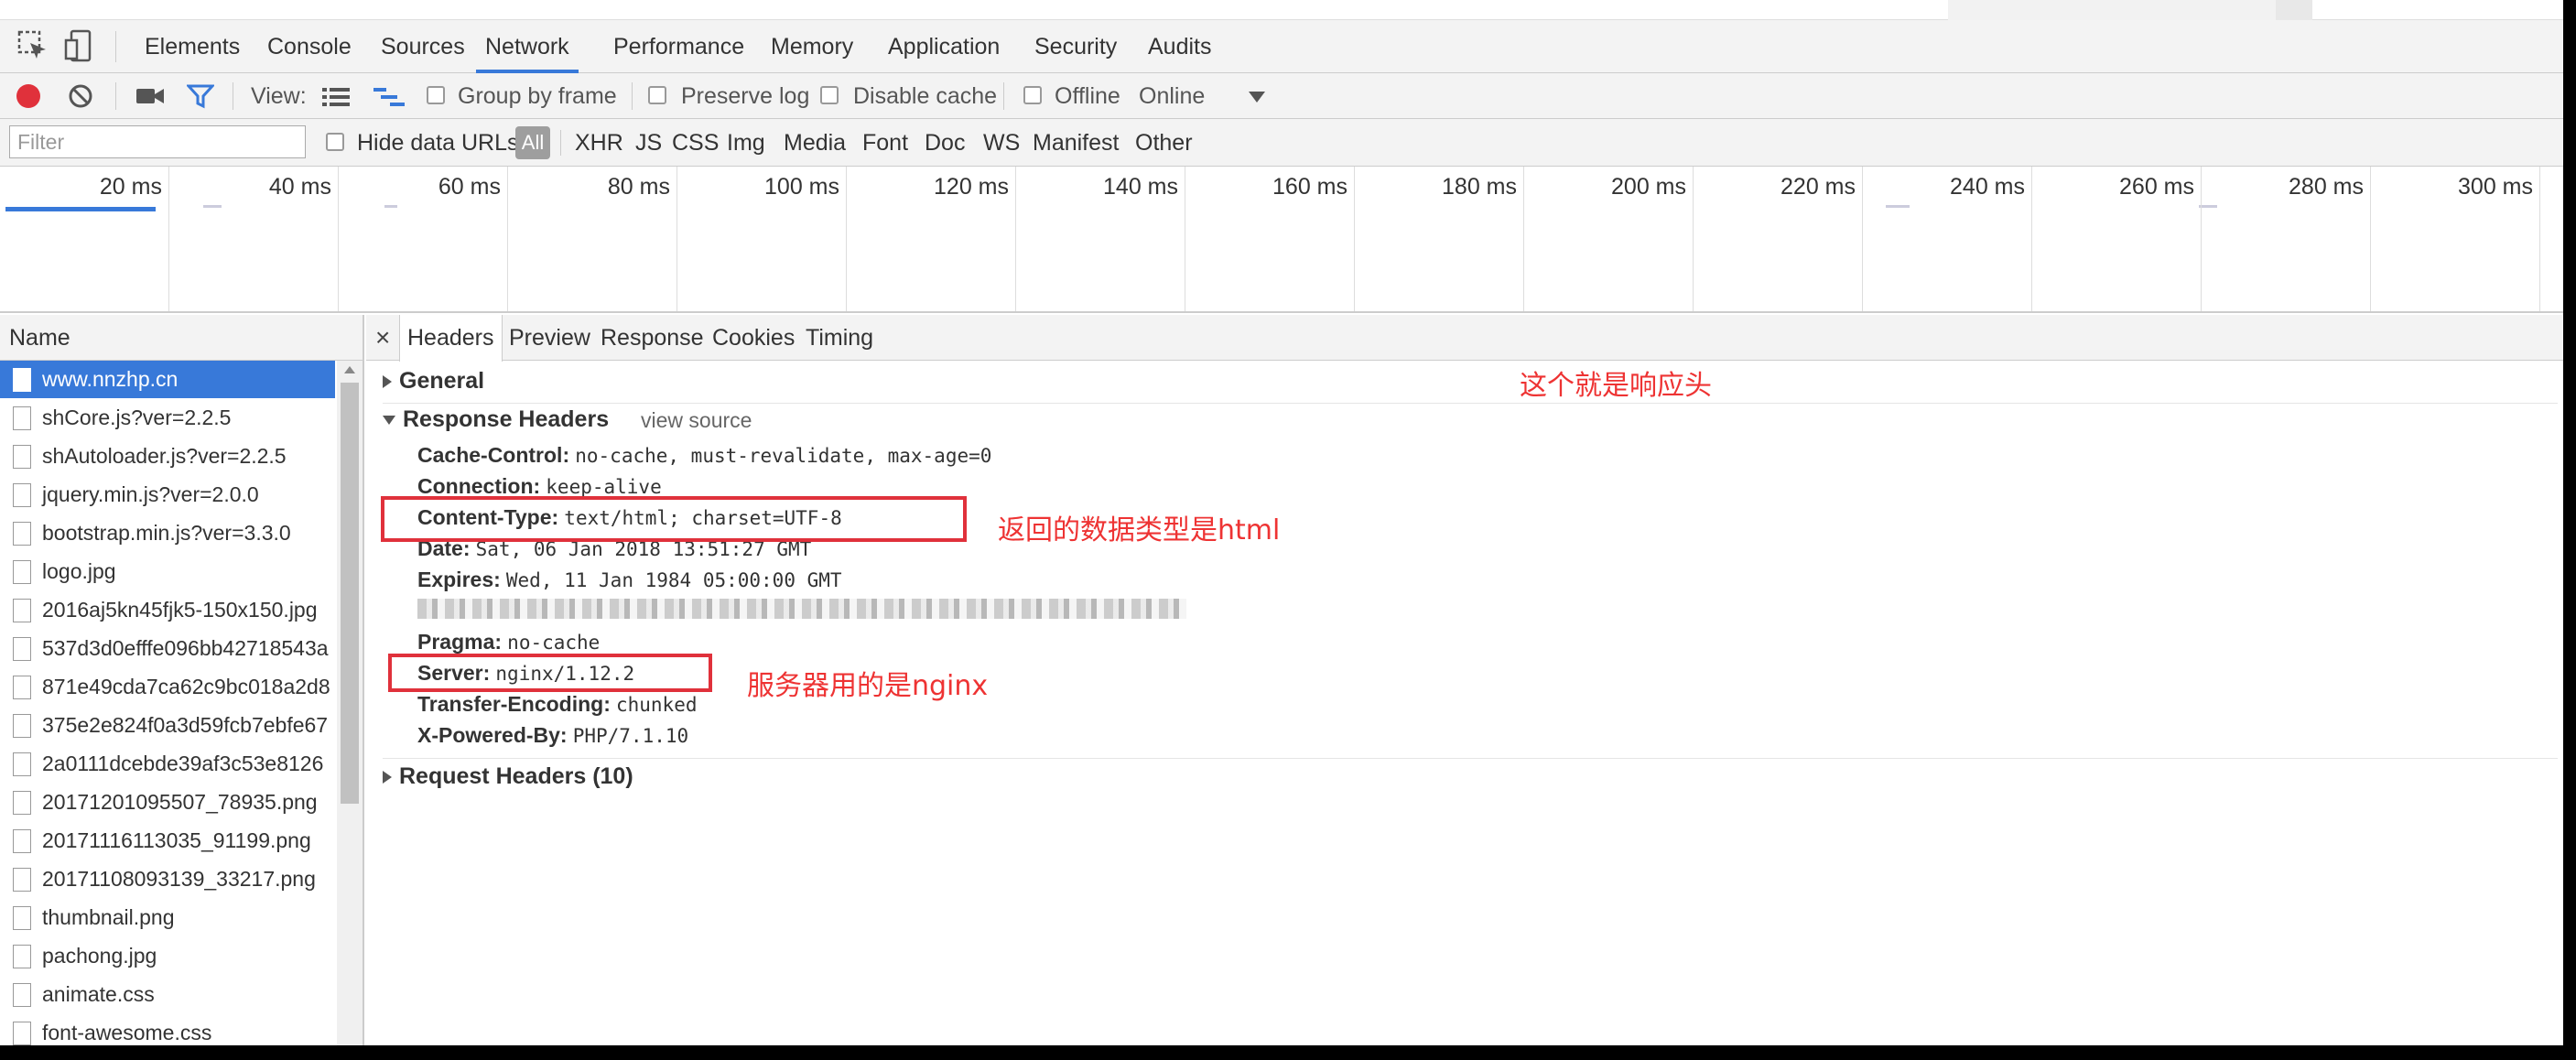  What do you see at coordinates (389, 100) in the screenshot?
I see `waterfall-overview-icon` at bounding box center [389, 100].